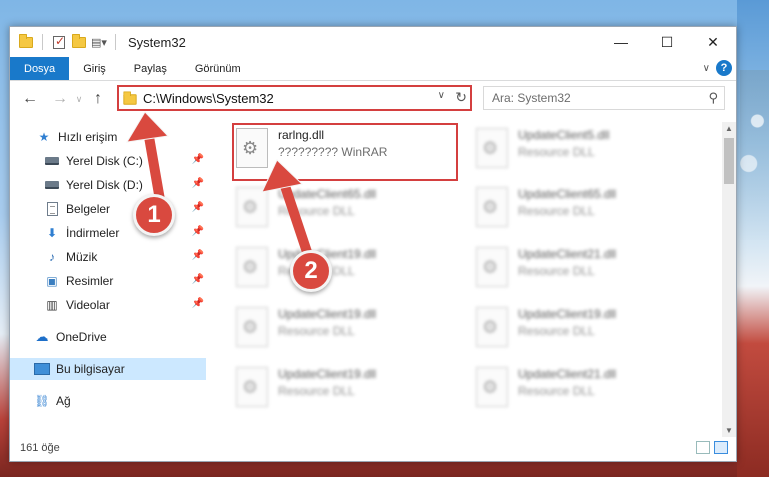 This screenshot has width=769, height=477. I want to click on forward-button: →, so click(60, 99).